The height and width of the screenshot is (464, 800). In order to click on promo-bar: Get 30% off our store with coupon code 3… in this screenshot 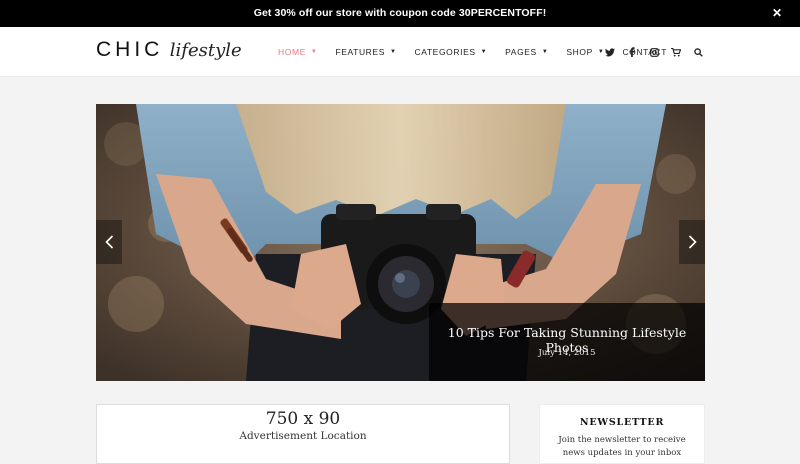, I will do `click(400, 13)`.